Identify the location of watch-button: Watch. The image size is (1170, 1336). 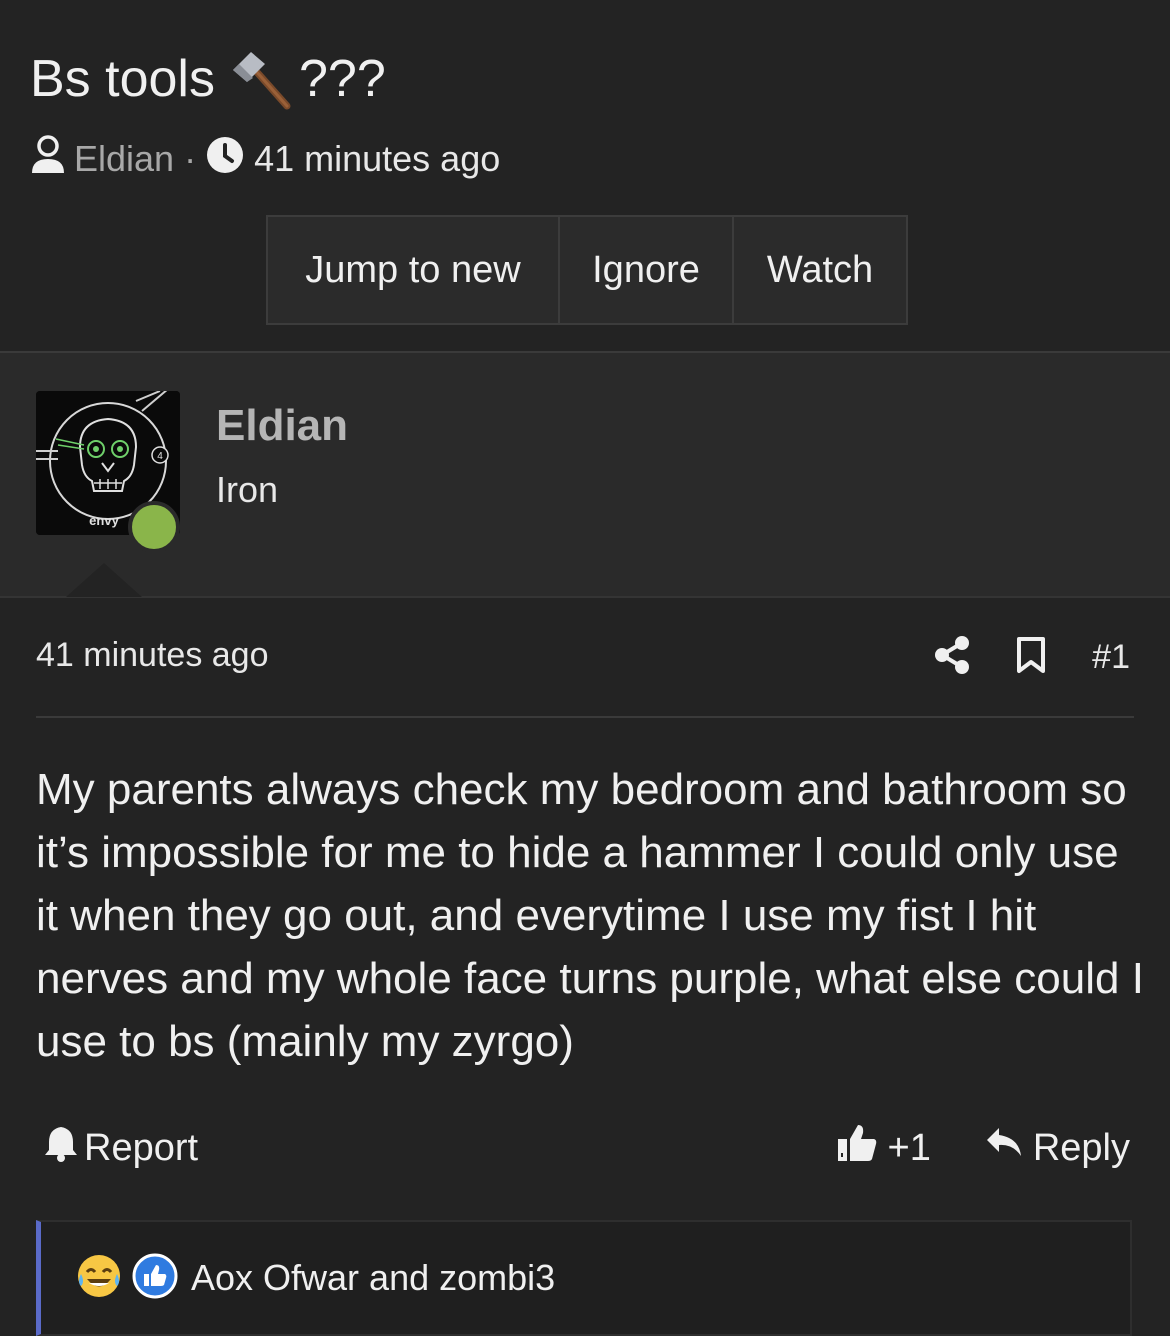
(820, 270).